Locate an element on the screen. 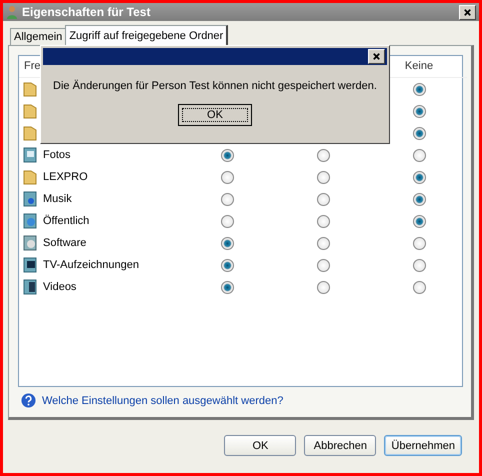 The image size is (482, 476). tab: Zugriff auf freigegebene Ordner is located at coordinates (146, 35).